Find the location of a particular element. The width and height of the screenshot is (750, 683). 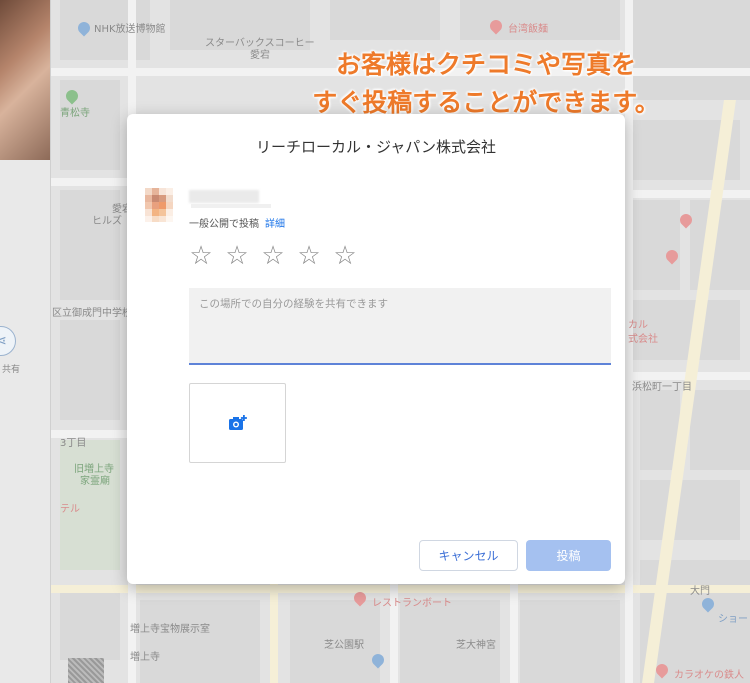

review-textarea is located at coordinates (400, 325).